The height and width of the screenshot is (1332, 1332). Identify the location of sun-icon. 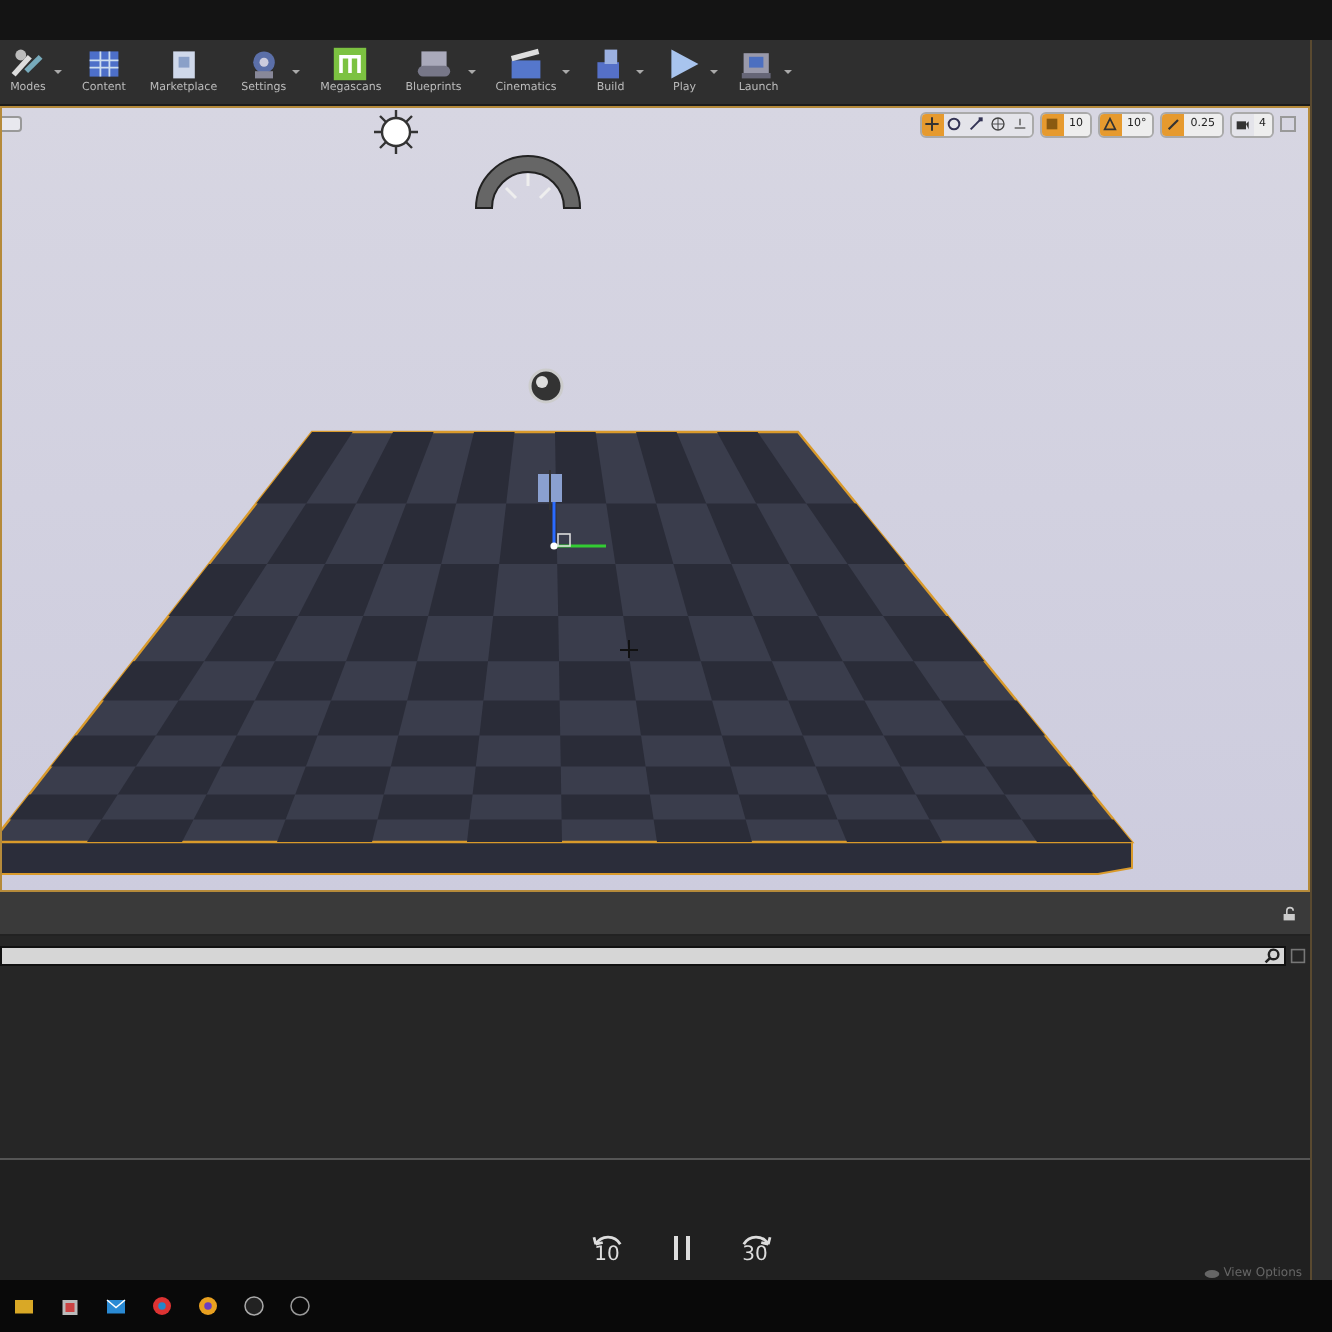
(396, 132).